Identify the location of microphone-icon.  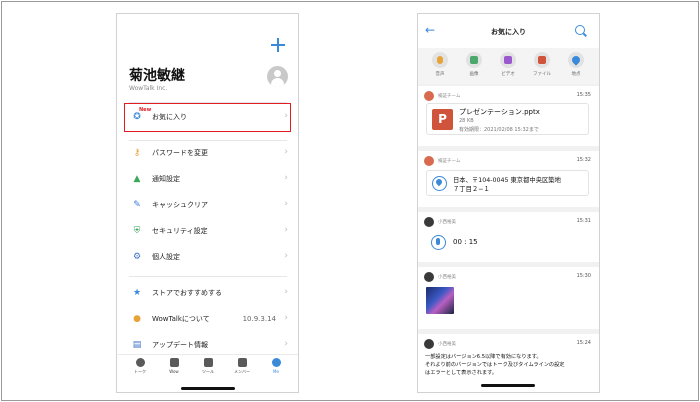
(438, 242).